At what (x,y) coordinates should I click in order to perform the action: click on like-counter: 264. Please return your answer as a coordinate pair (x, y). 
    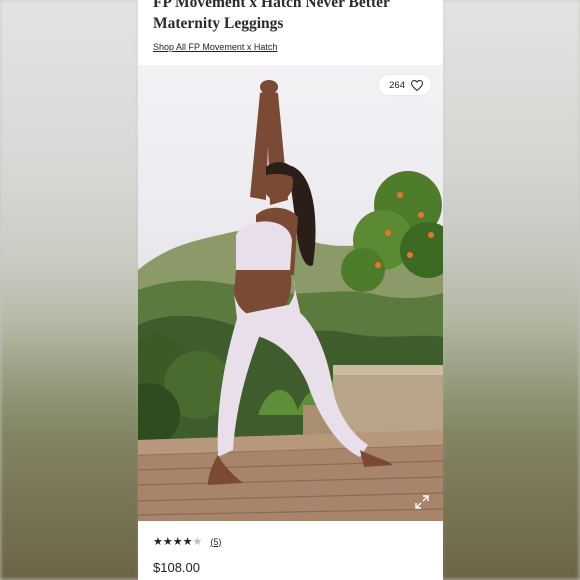
    Looking at the image, I should click on (405, 85).